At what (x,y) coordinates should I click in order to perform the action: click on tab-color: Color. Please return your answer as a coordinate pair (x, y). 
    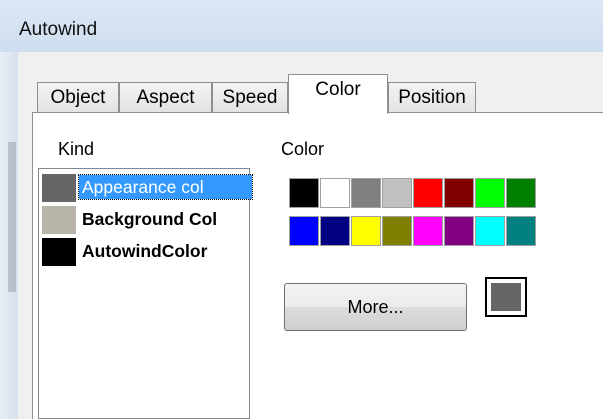
    Looking at the image, I should click on (338, 94).